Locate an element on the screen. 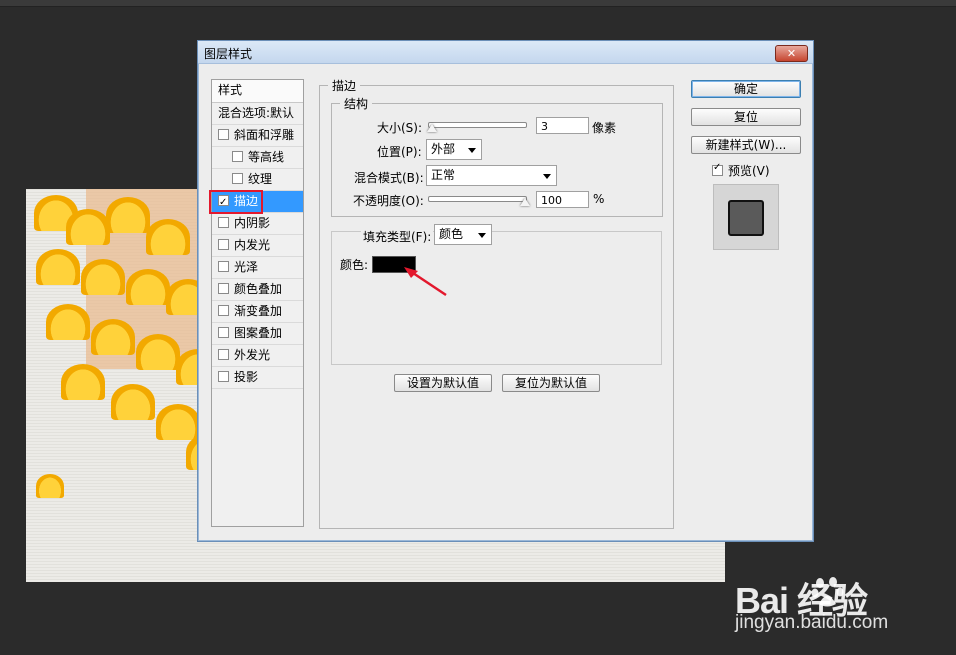 The image size is (956, 655). style-item: 图案叠加 is located at coordinates (257, 334).